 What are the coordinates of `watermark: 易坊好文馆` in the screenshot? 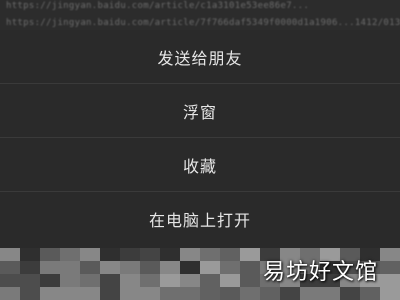 It's located at (320, 272).